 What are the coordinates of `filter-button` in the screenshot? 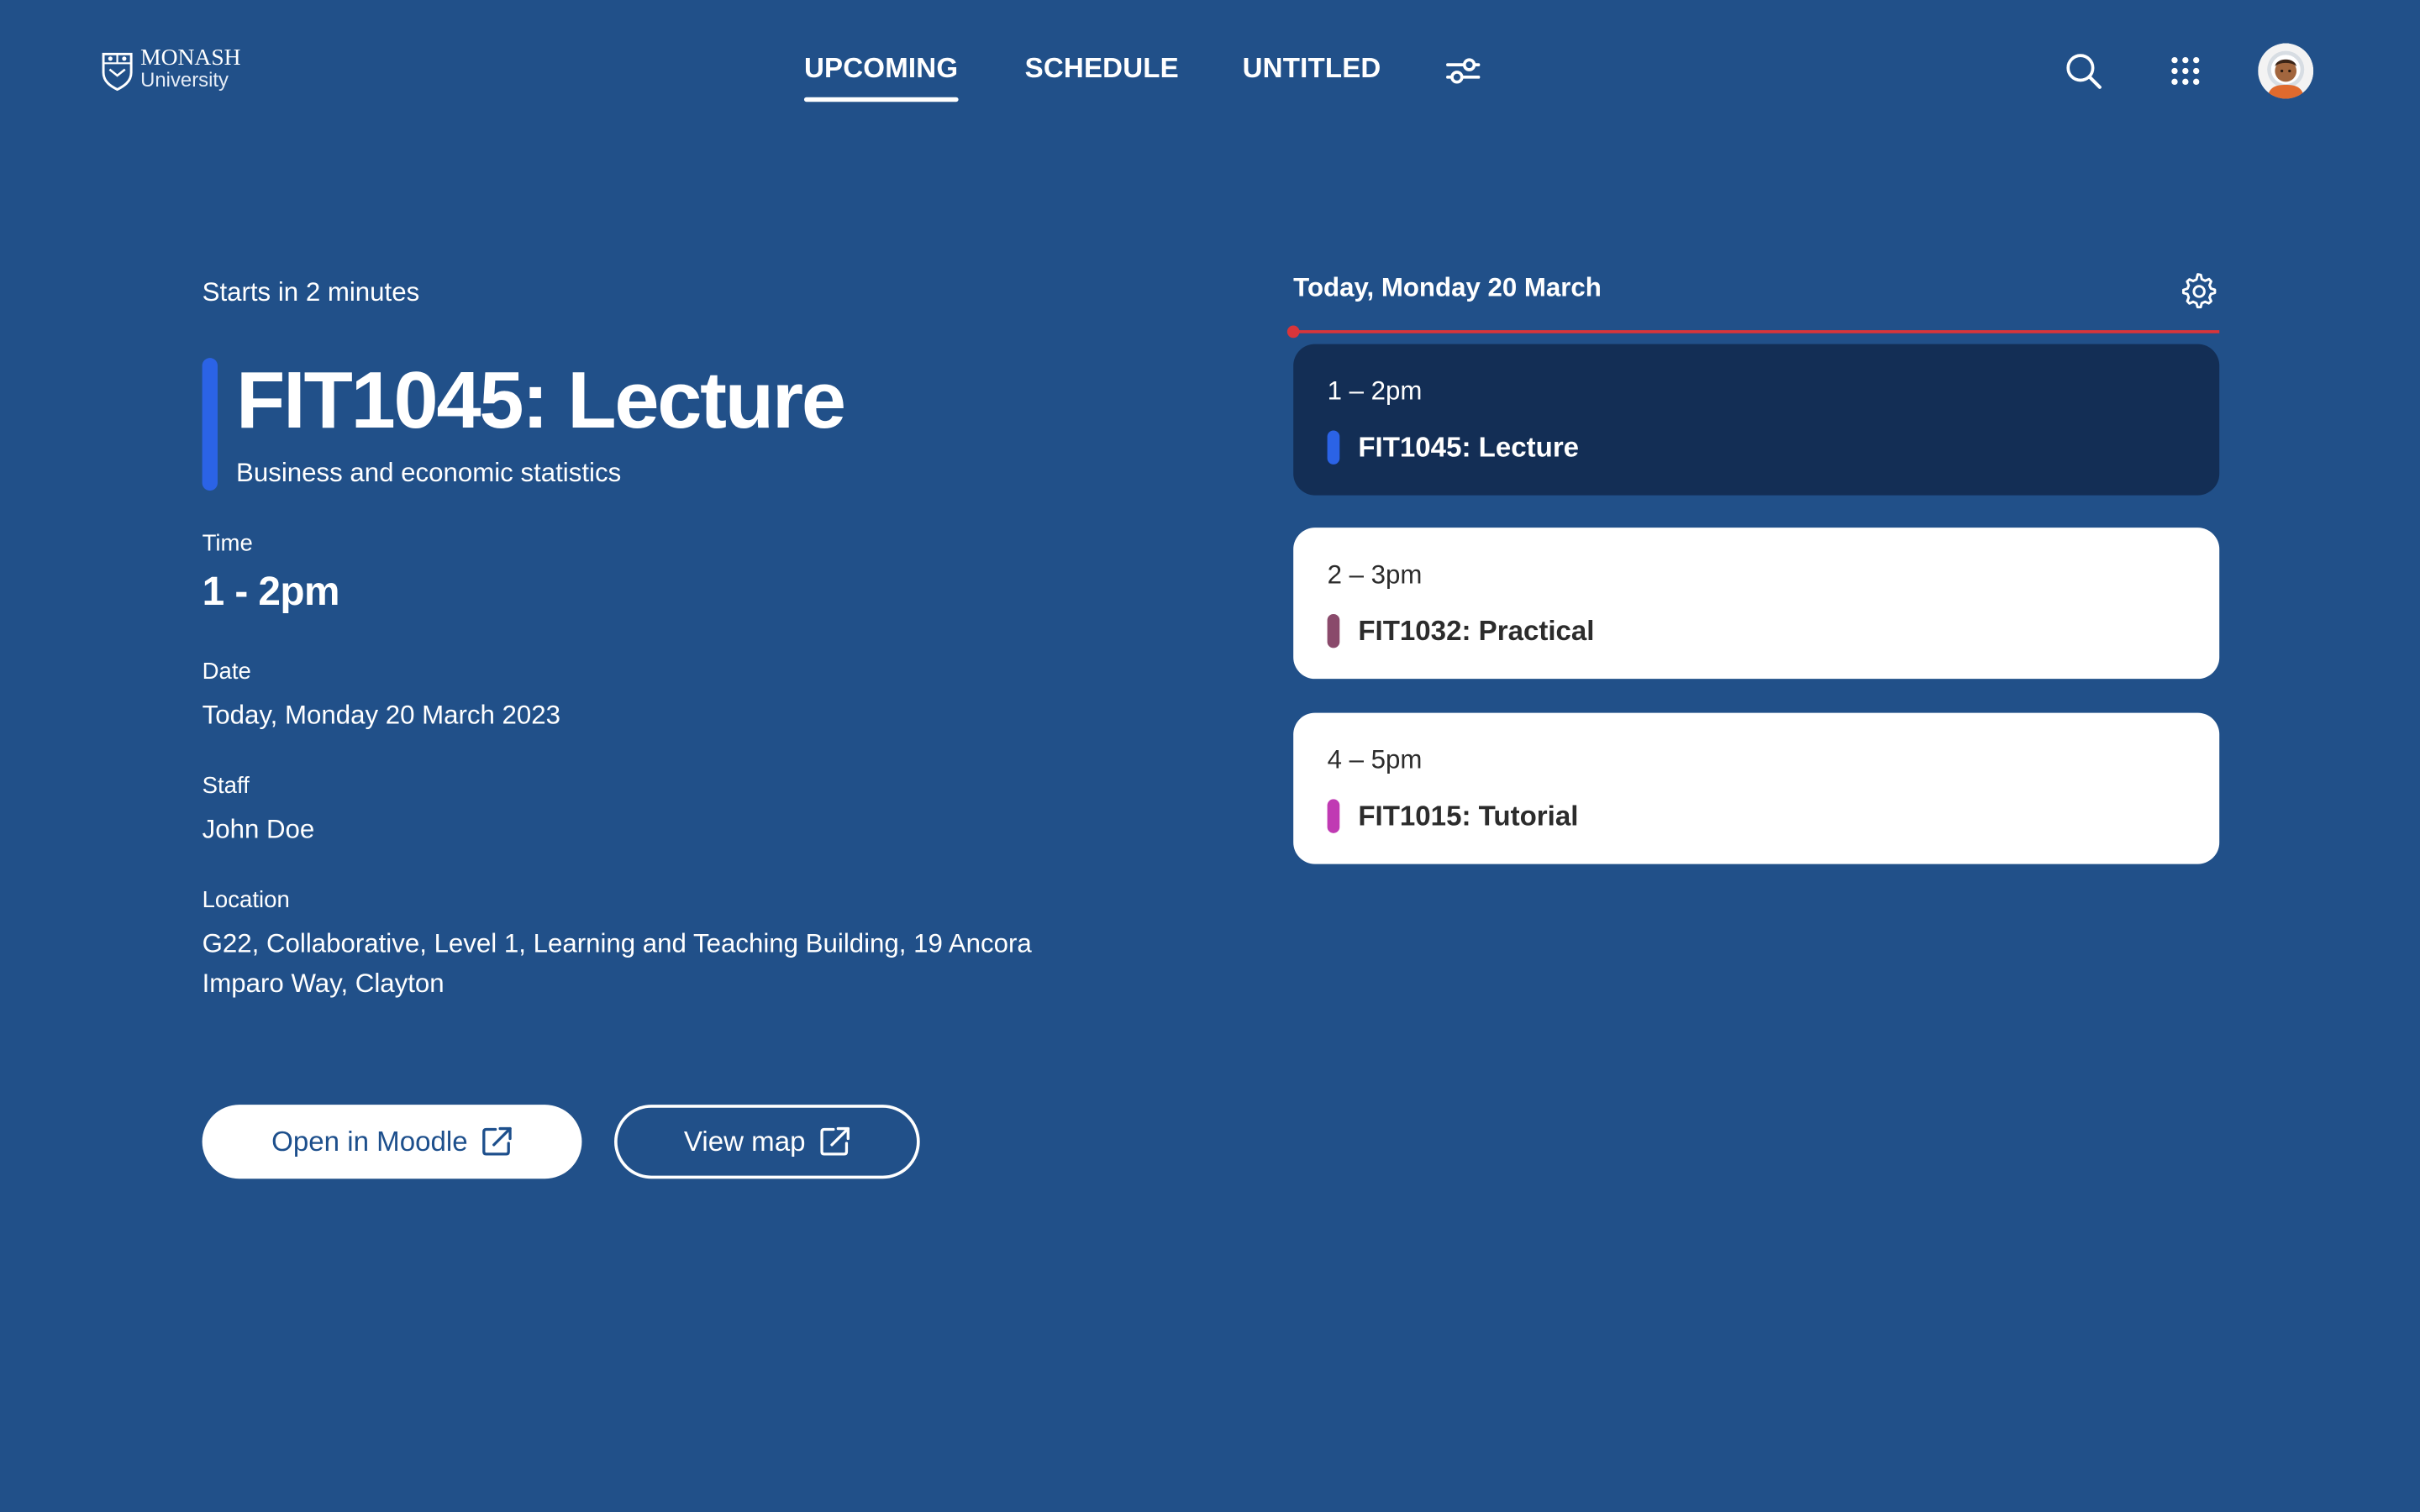 It's located at (1463, 70).